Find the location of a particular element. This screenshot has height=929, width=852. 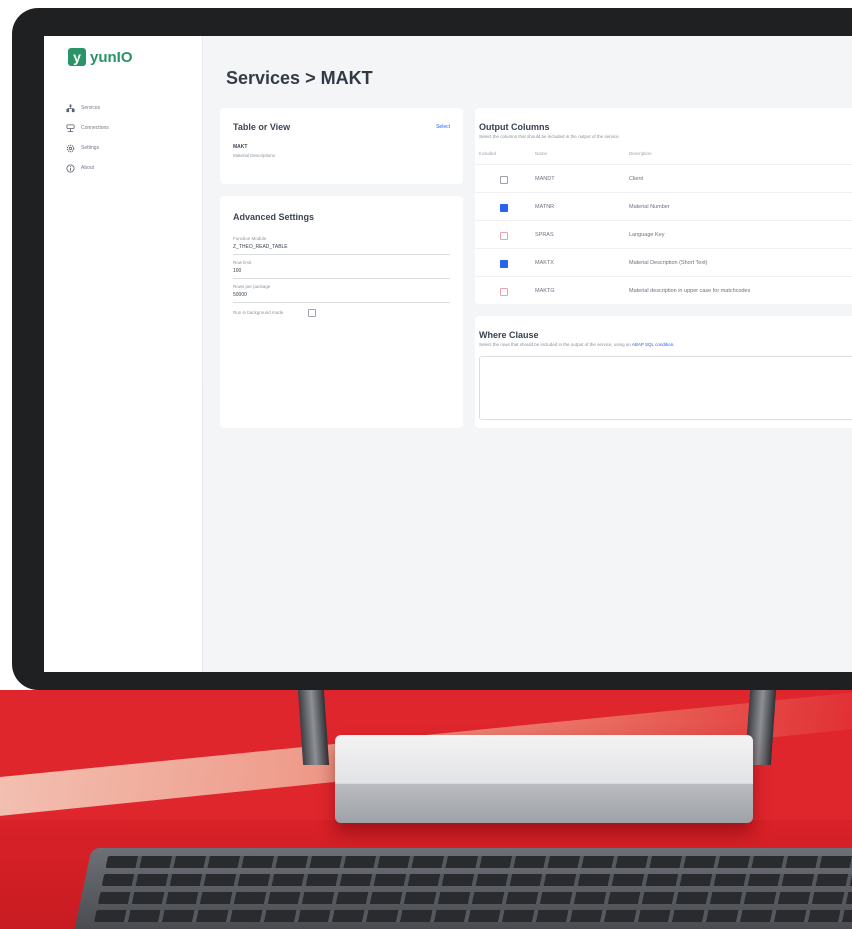

where-clause-textarea is located at coordinates (665, 388).